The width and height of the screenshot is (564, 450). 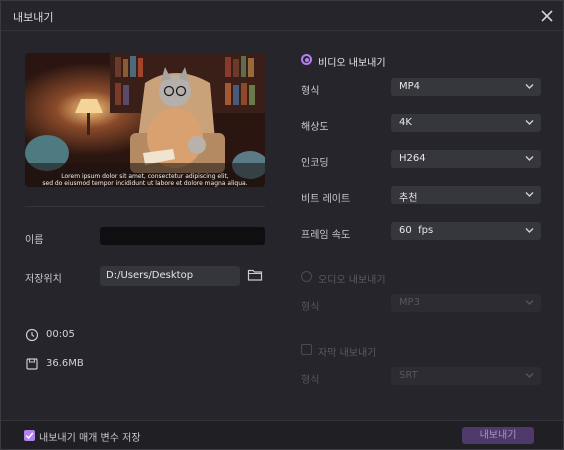 What do you see at coordinates (466, 159) in the screenshot?
I see `encoding-select: H264` at bounding box center [466, 159].